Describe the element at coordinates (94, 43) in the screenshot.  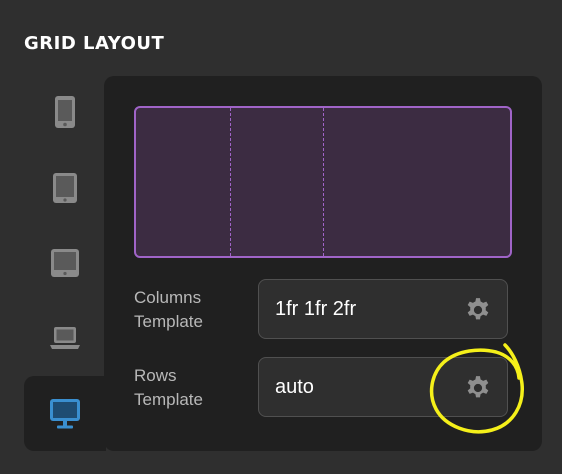
I see `panel-title: GRID LAYOUT` at that location.